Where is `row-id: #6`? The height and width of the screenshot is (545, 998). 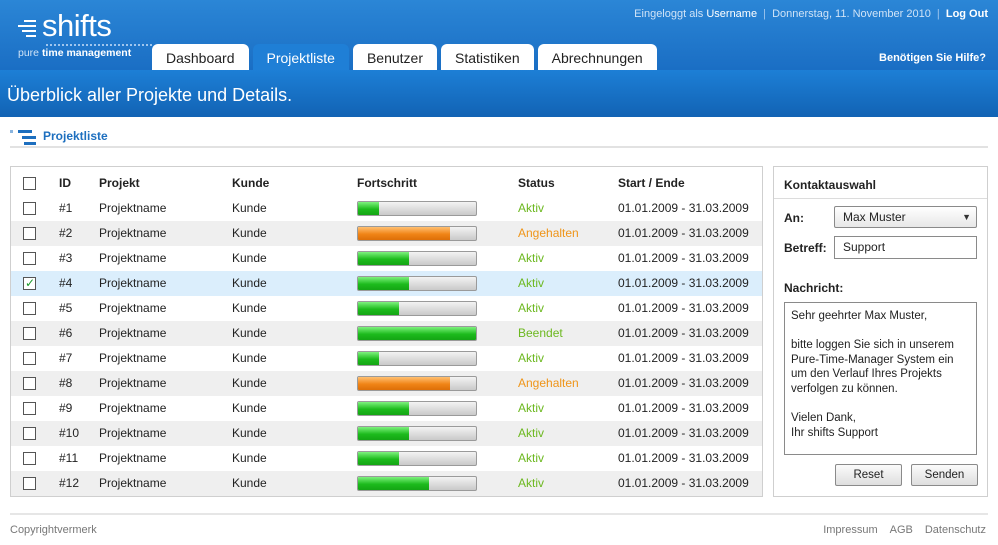
row-id: #6 is located at coordinates (66, 333).